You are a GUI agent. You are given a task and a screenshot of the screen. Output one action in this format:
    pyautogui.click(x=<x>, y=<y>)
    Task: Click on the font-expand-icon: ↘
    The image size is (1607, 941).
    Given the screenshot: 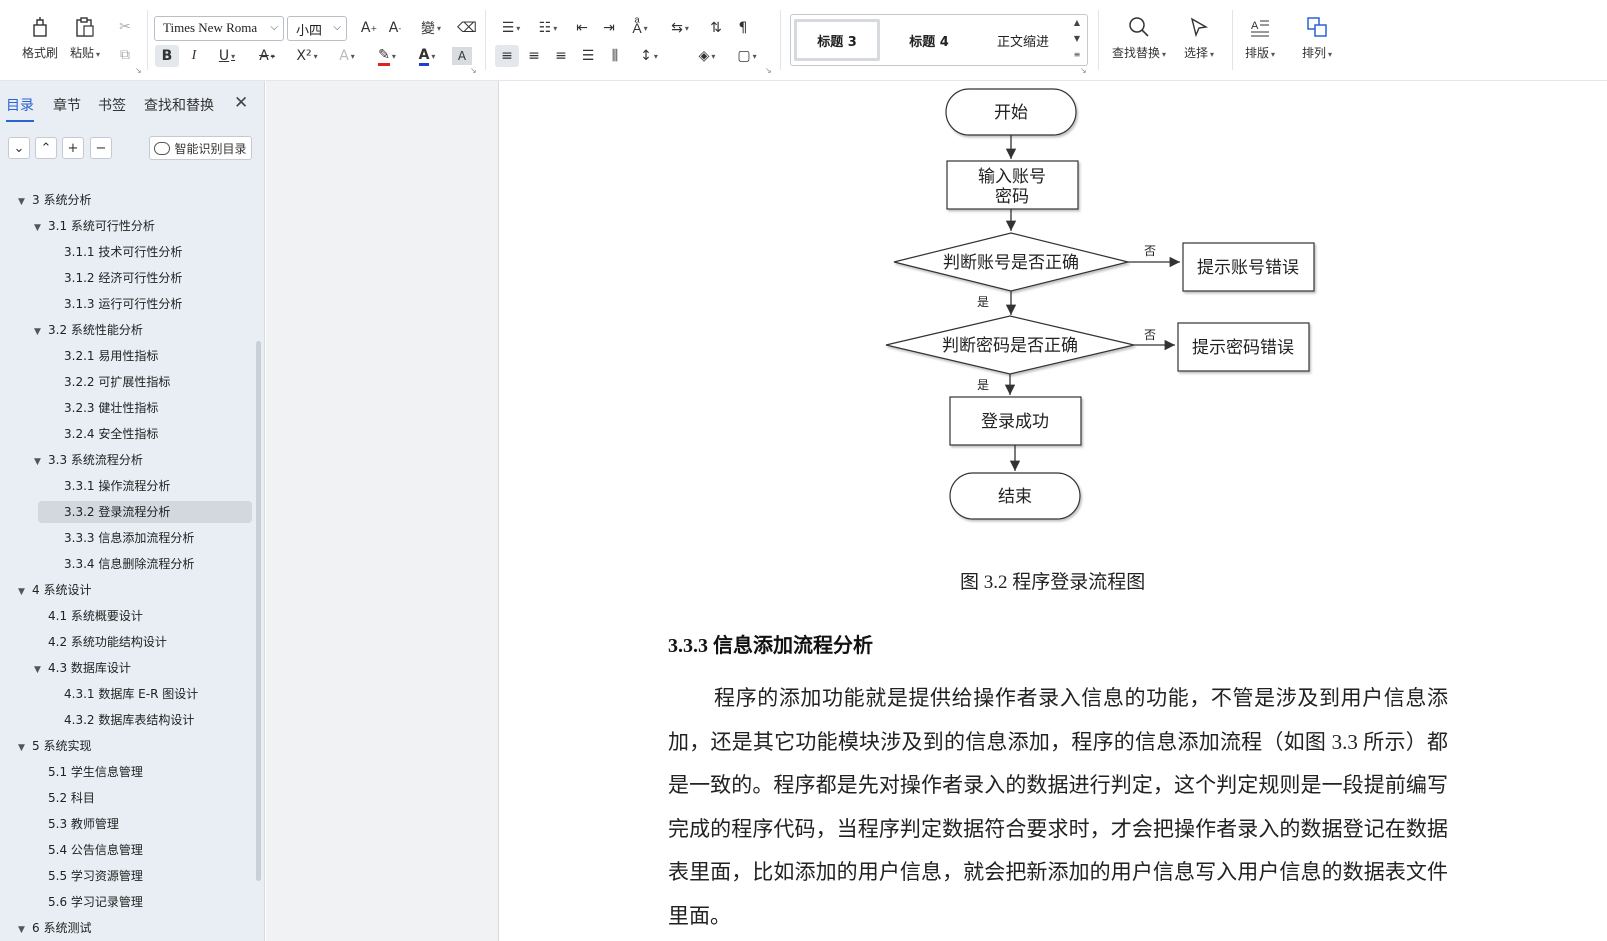 What is the action you would take?
    pyautogui.click(x=473, y=70)
    